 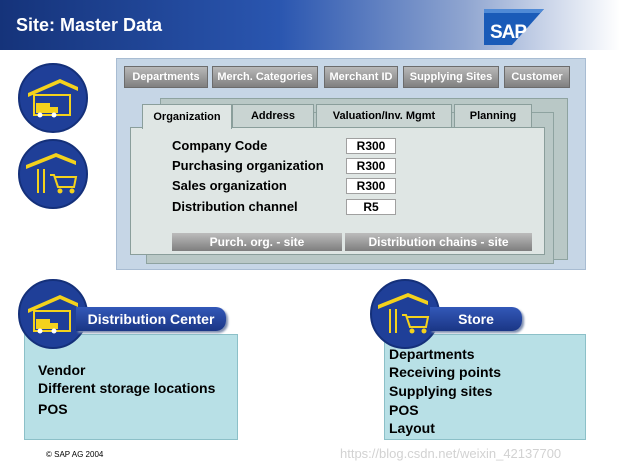 I want to click on distribution-channel-field: R5, so click(x=371, y=207).